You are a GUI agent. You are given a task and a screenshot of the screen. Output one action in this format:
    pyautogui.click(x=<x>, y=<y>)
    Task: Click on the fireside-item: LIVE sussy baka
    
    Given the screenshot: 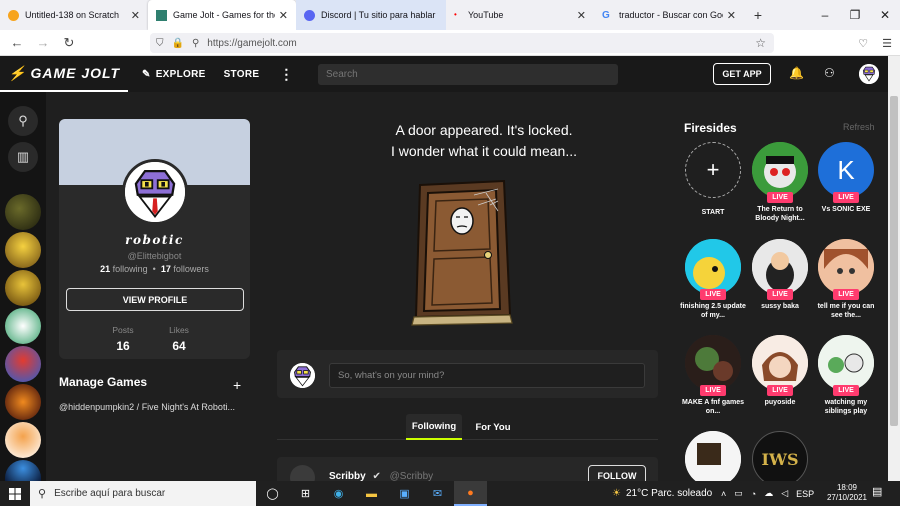 What is the action you would take?
    pyautogui.click(x=780, y=275)
    